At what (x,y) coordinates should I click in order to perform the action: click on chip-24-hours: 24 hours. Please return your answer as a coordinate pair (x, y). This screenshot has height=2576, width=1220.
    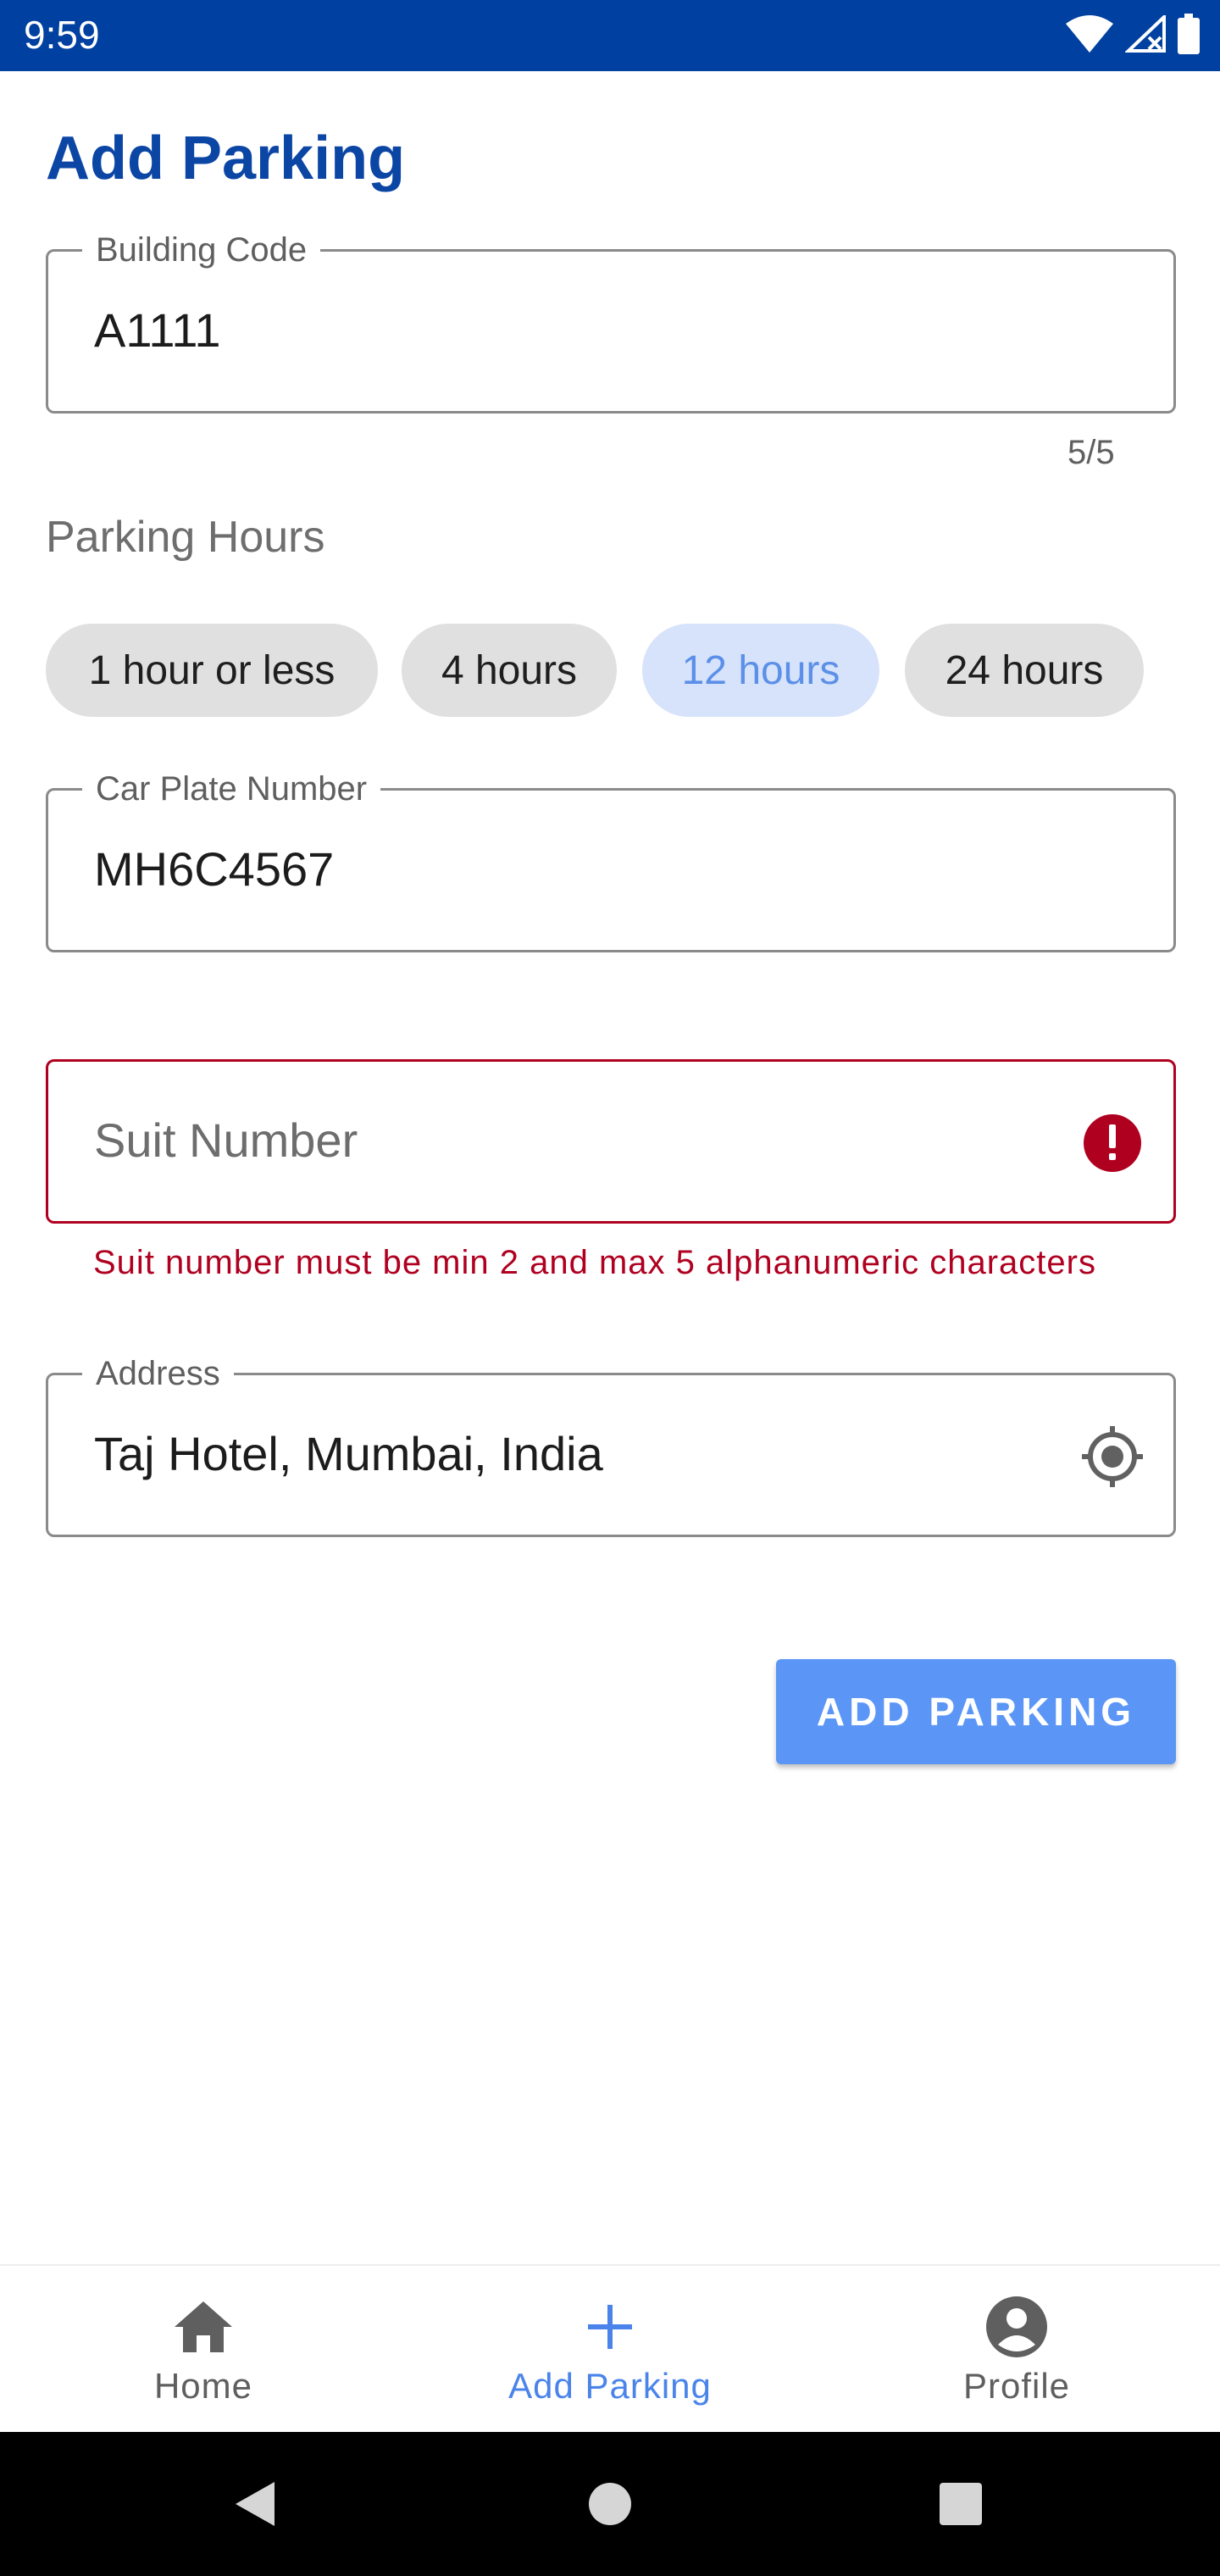
    Looking at the image, I should click on (1024, 670).